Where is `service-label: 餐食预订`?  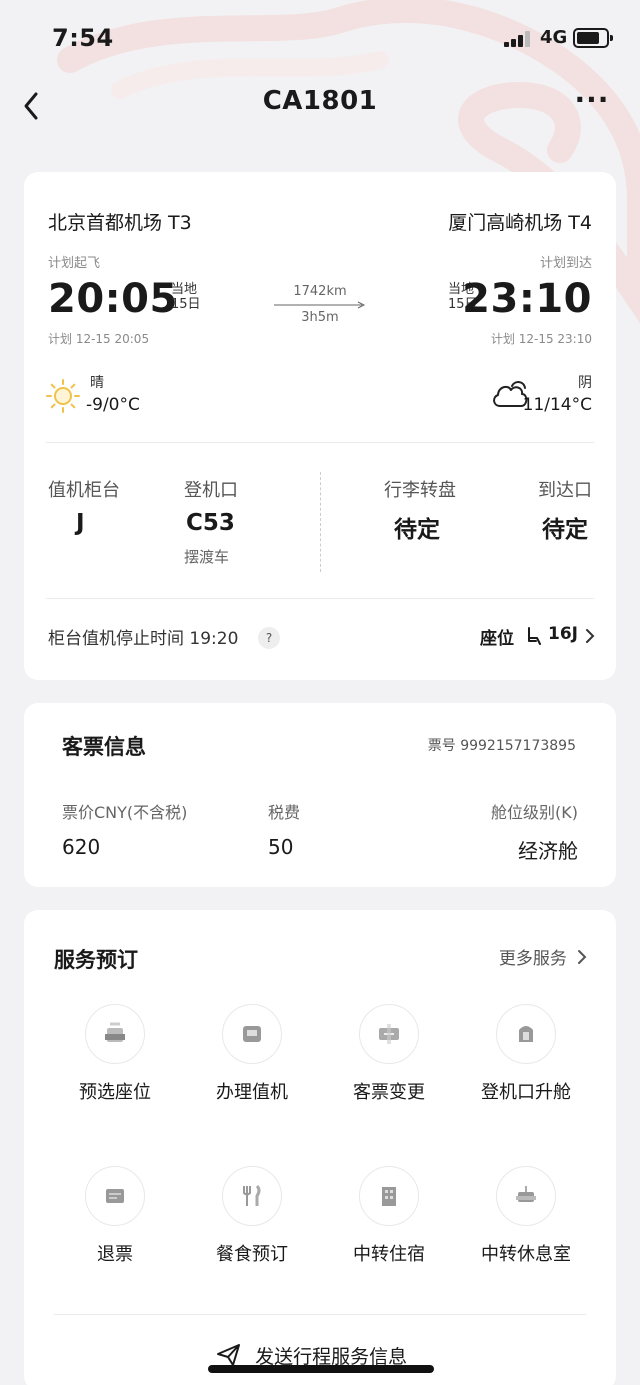 service-label: 餐食预订 is located at coordinates (252, 1254).